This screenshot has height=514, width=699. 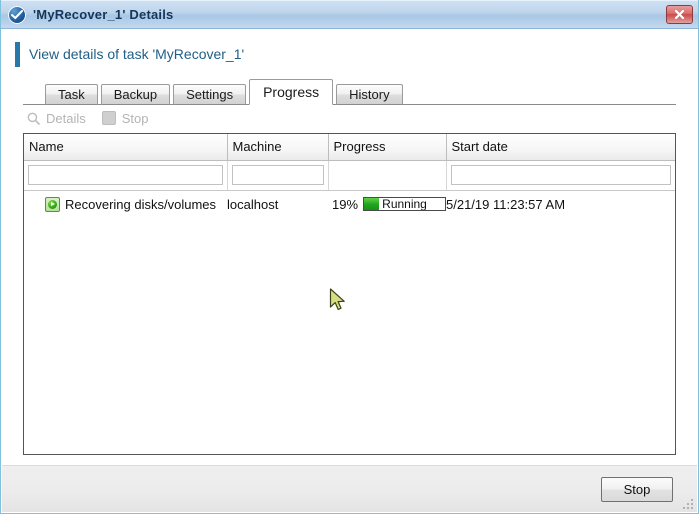 I want to click on tab-bar: Task Backup Settings Progress History, so click(x=349, y=92).